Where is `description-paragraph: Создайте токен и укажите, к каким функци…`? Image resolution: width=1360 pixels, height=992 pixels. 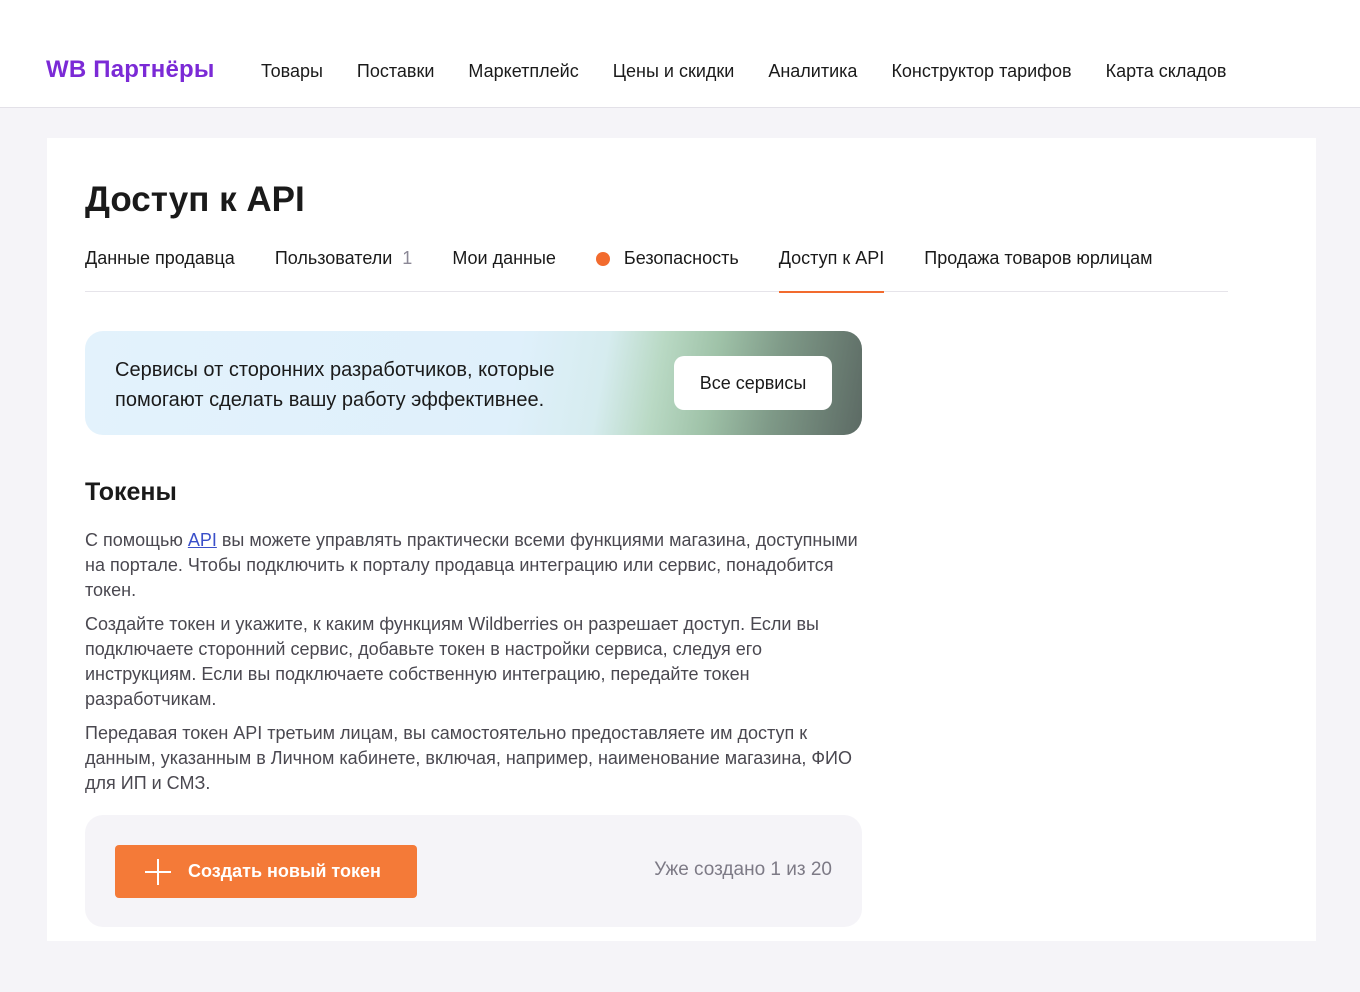
description-paragraph: Создайте токен и укажите, к каким функци… is located at coordinates (452, 661).